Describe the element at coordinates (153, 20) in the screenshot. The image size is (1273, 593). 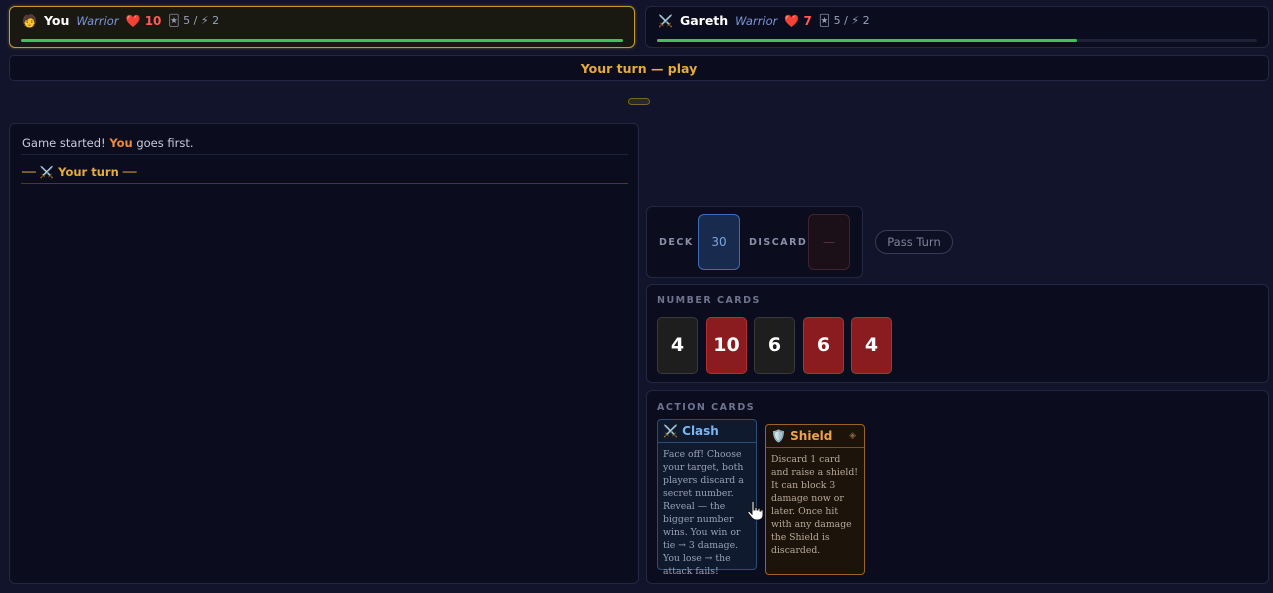
I see `hp-value: 10` at that location.